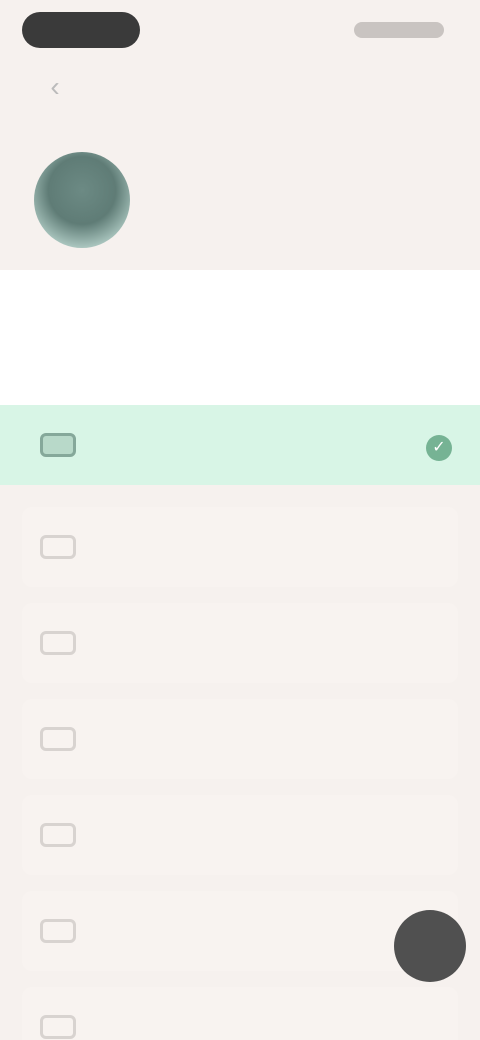  I want to click on status-bar, so click(240, 31).